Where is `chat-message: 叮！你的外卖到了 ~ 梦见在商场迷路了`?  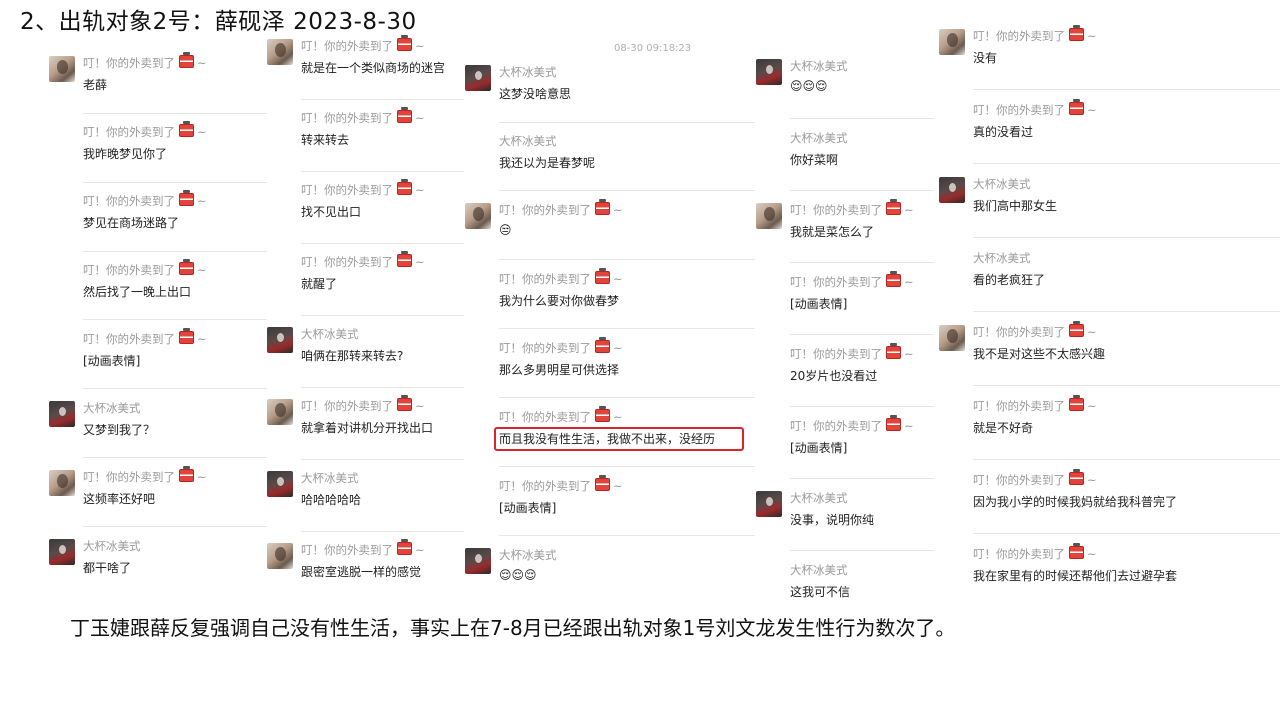 chat-message: 叮！你的外卖到了 ~ 梦见在商场迷路了 is located at coordinates (158, 213).